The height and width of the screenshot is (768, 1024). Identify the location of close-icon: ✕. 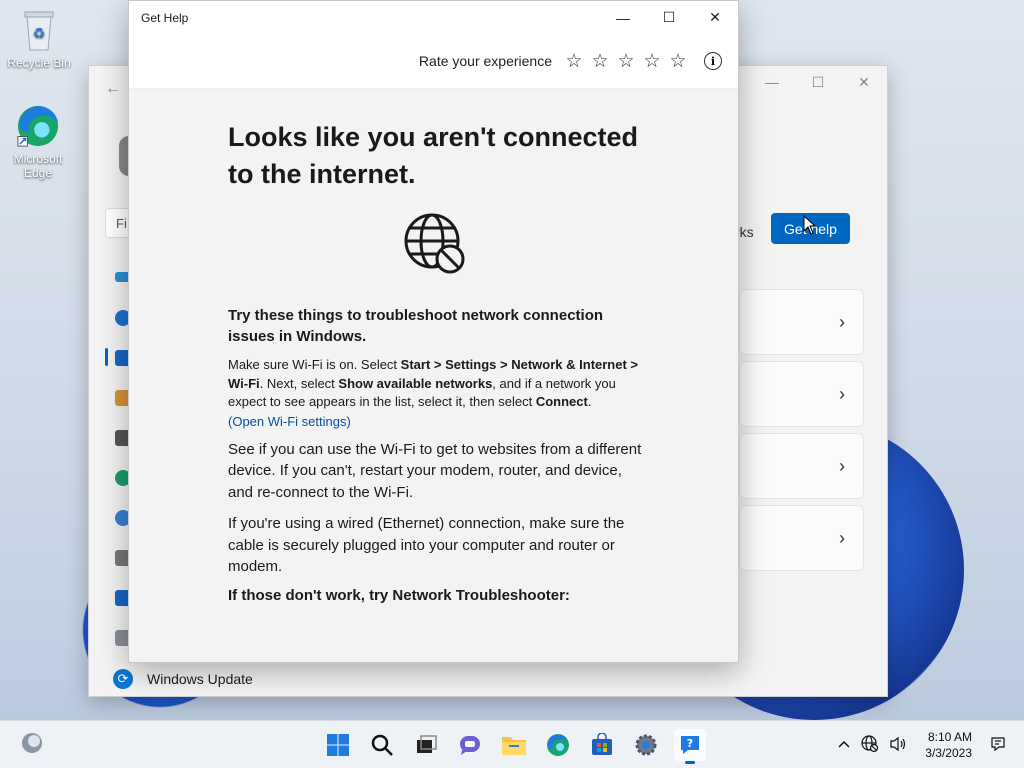
(864, 82).